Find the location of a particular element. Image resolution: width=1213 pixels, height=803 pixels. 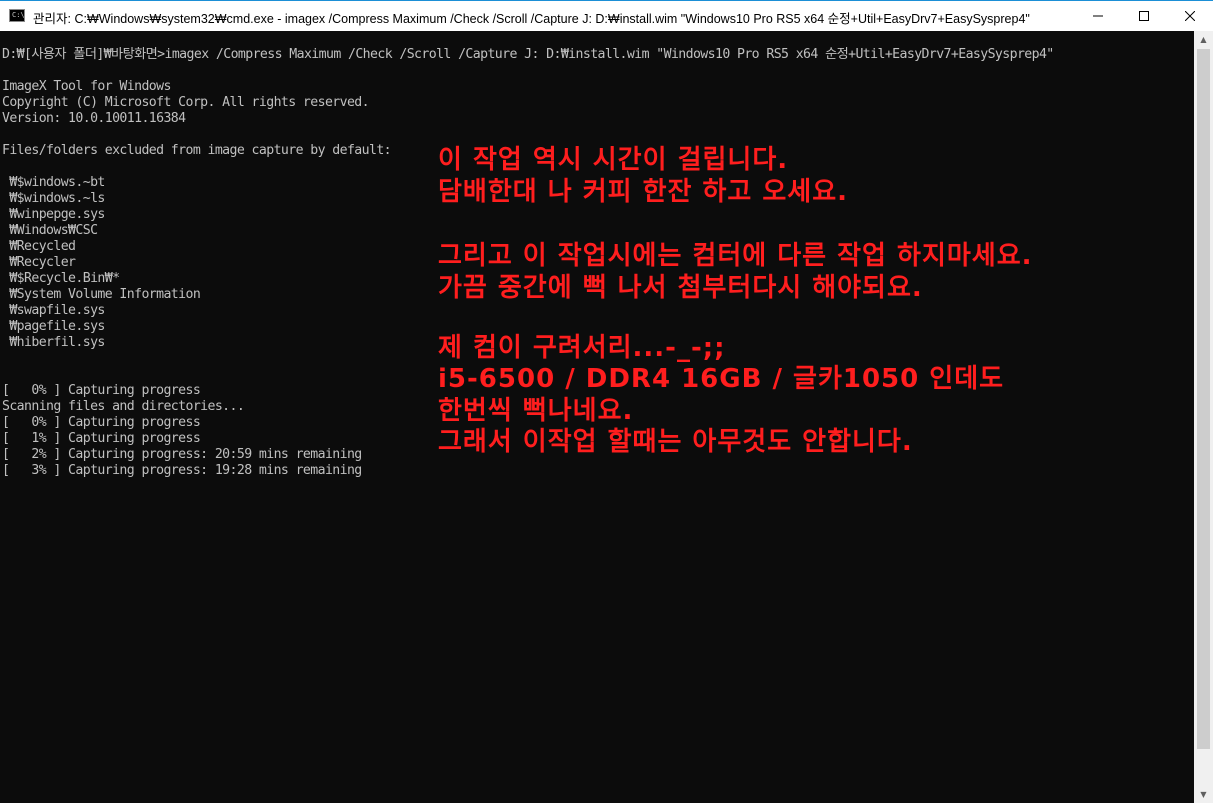

console-line: Version: 10.0.10011.16384 is located at coordinates (94, 118).